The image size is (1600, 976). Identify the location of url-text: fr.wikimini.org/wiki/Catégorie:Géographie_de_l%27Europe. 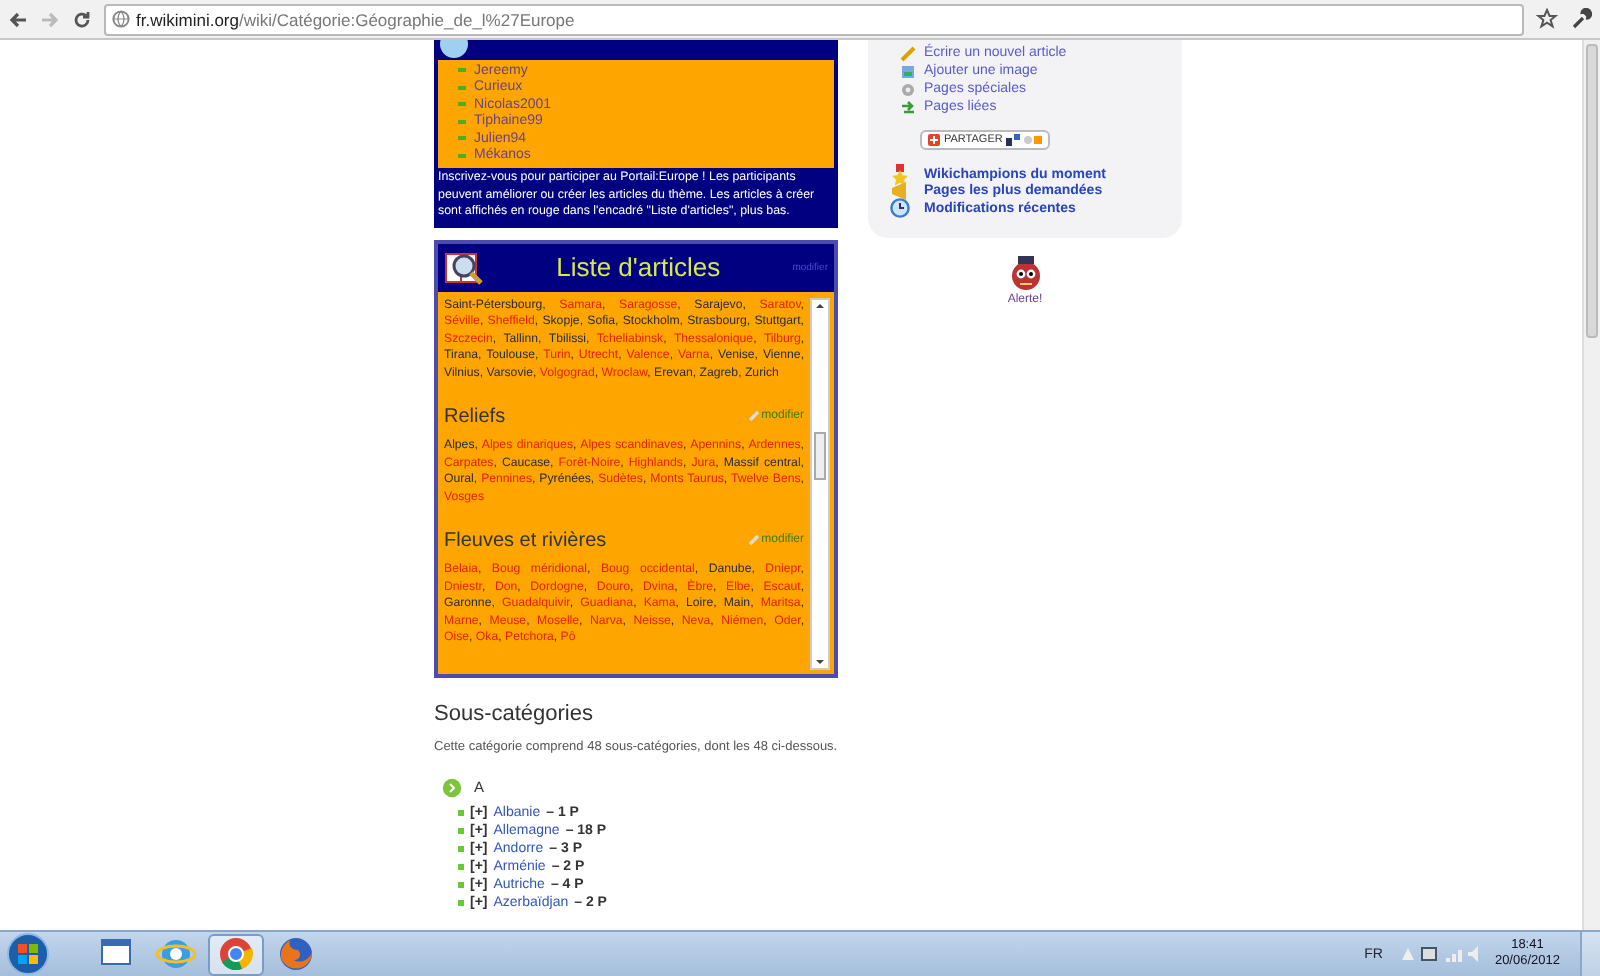
(355, 19).